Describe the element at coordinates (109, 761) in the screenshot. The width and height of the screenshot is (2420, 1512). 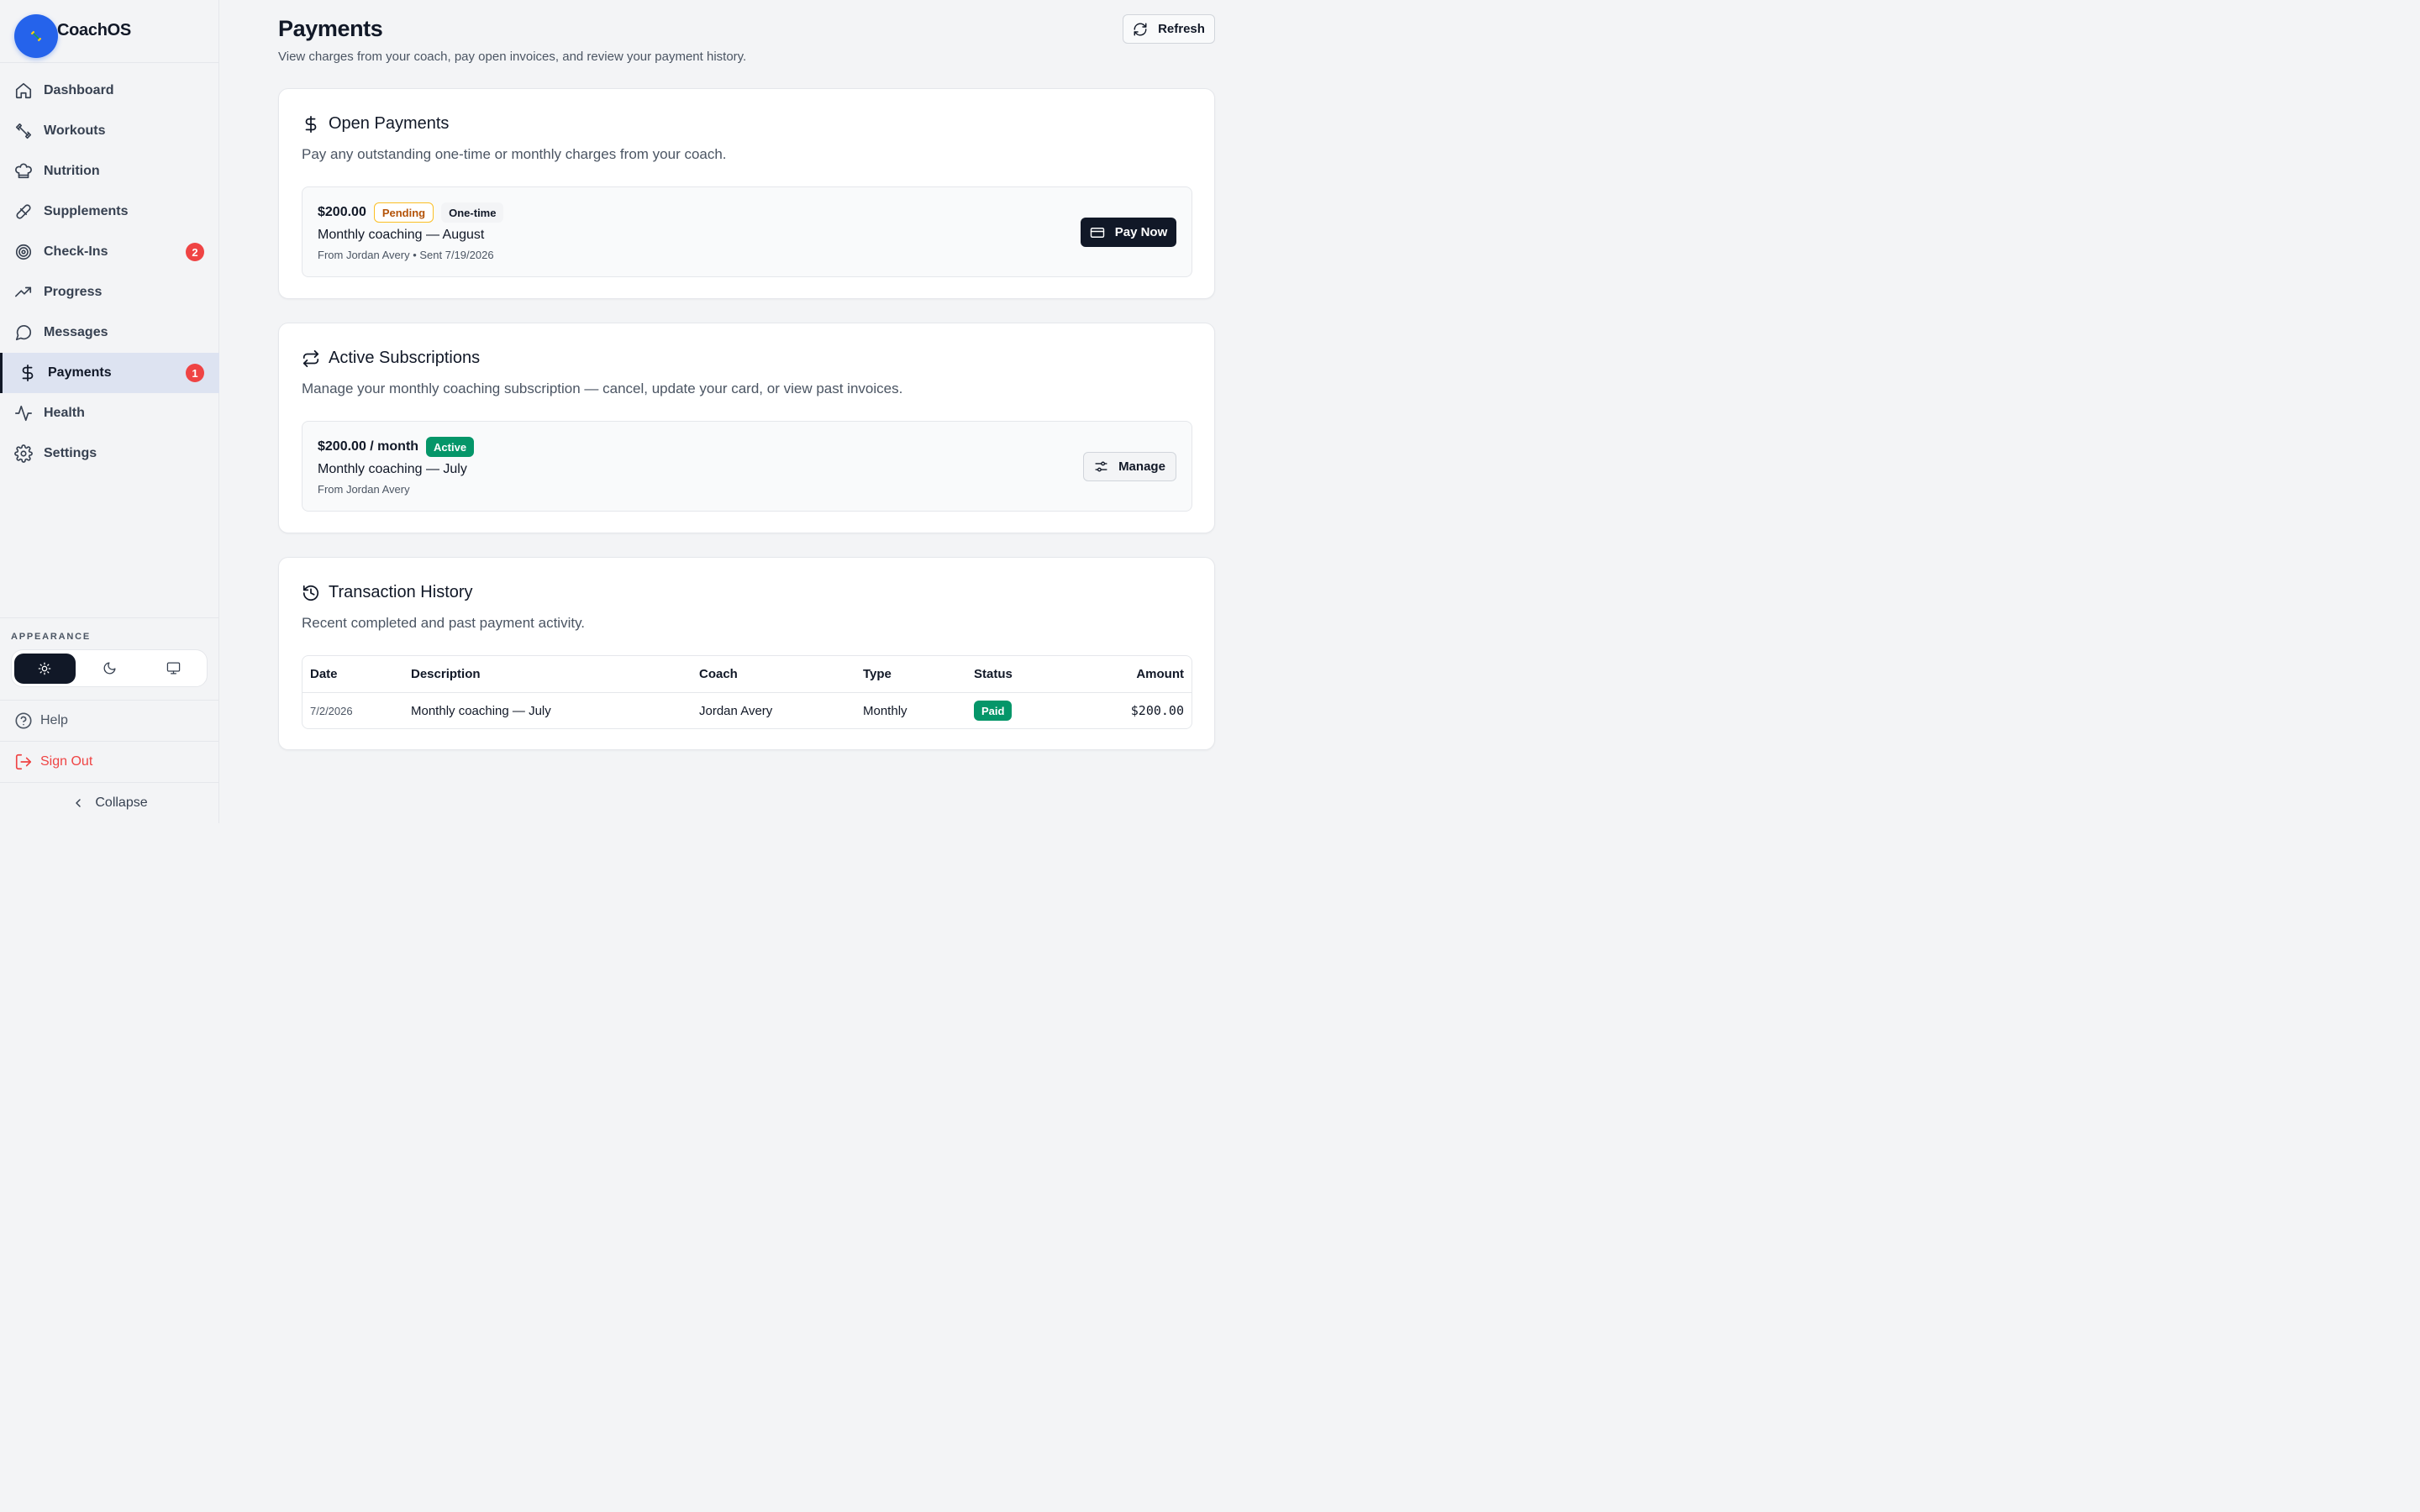
I see `sign-out-button: Sign Out` at that location.